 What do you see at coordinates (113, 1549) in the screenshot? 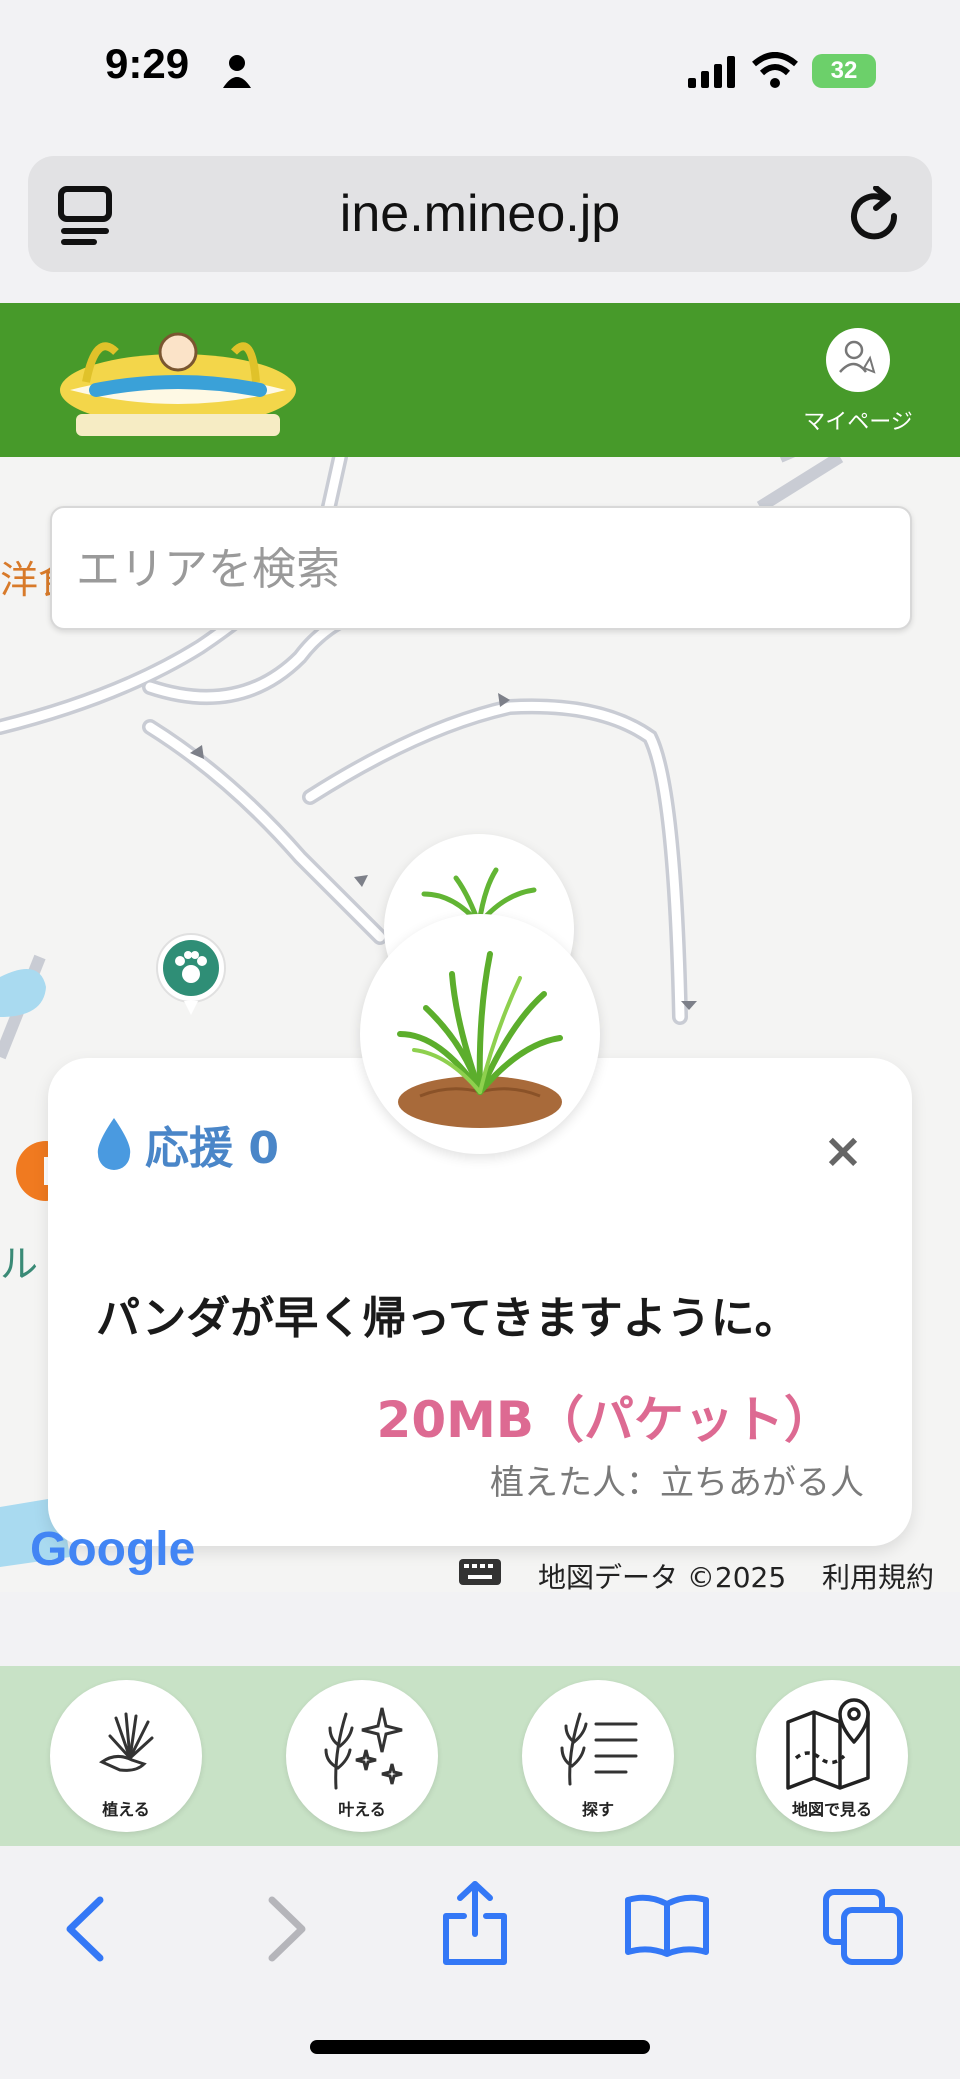
I see `google-logo: Google` at bounding box center [113, 1549].